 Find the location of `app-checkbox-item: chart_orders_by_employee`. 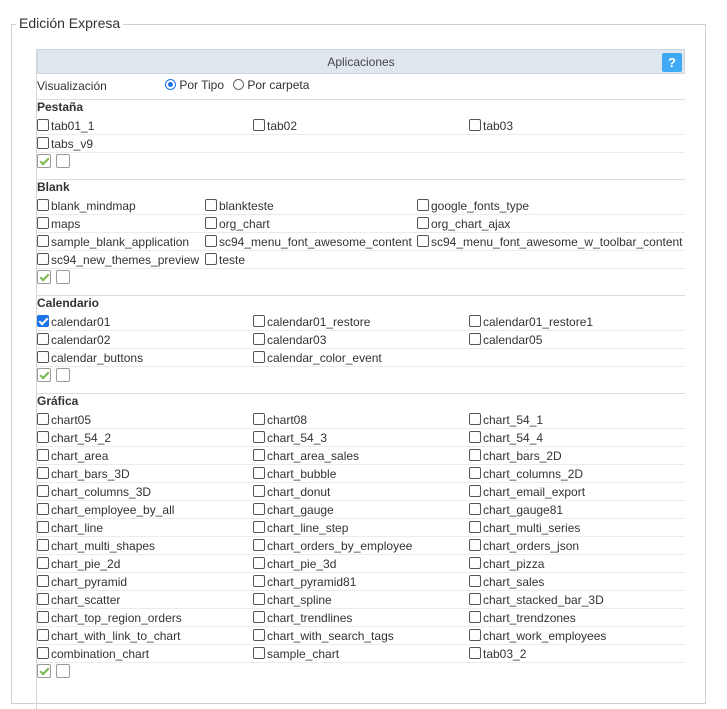

app-checkbox-item: chart_orders_by_employee is located at coordinates (332, 546).